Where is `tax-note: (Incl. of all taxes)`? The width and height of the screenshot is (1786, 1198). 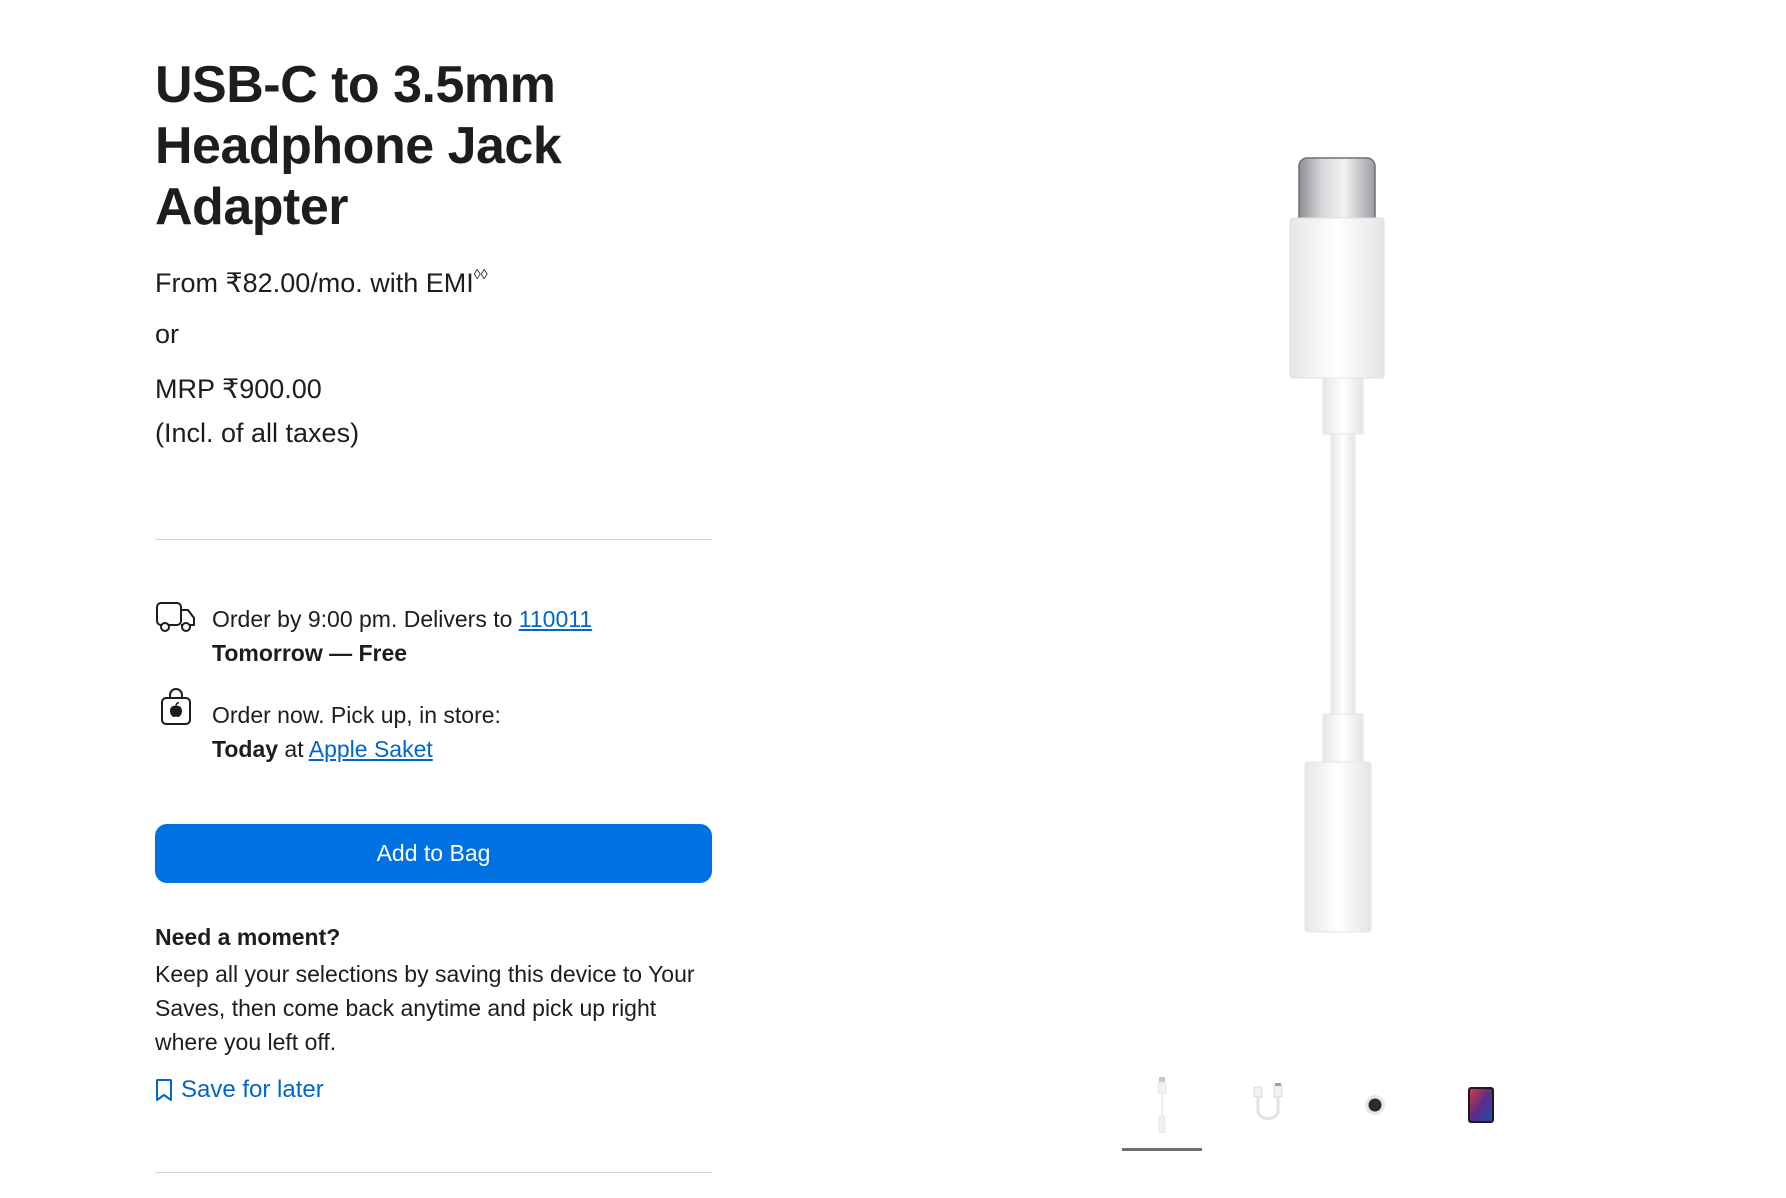
tax-note: (Incl. of all taxes) is located at coordinates (257, 433).